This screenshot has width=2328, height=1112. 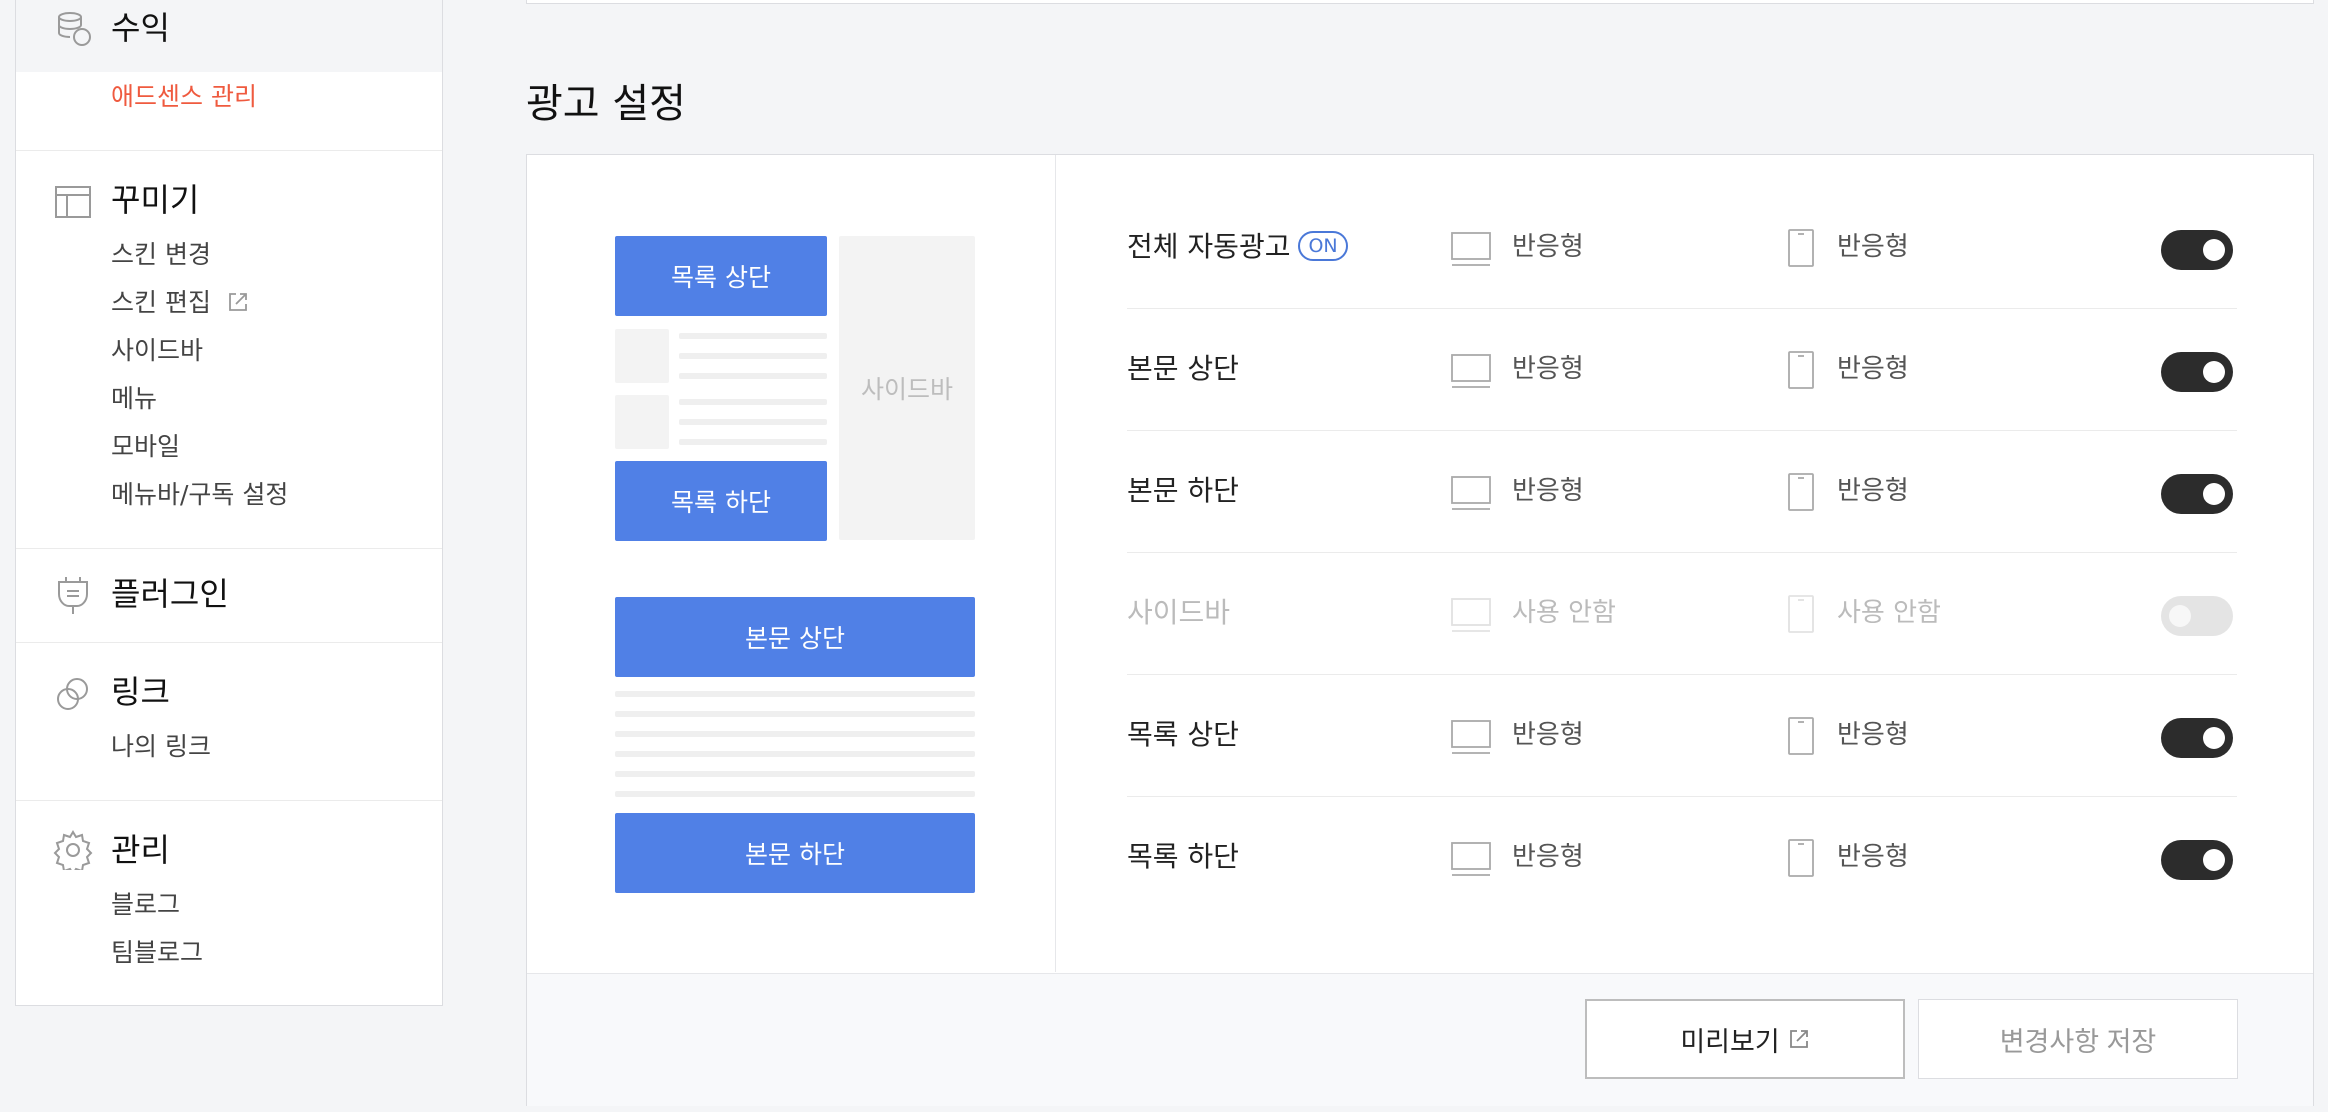 I want to click on ad-row-label: 본문 하단, so click(x=1183, y=490).